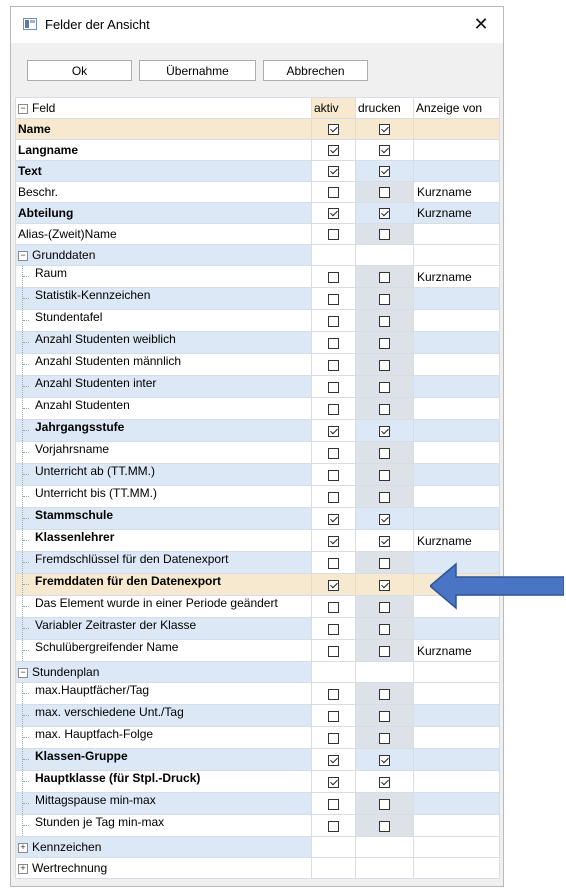 This screenshot has width=566, height=890. Describe the element at coordinates (257, 540) in the screenshot. I see `field-row: Klassenlehrer Kurzname` at that location.